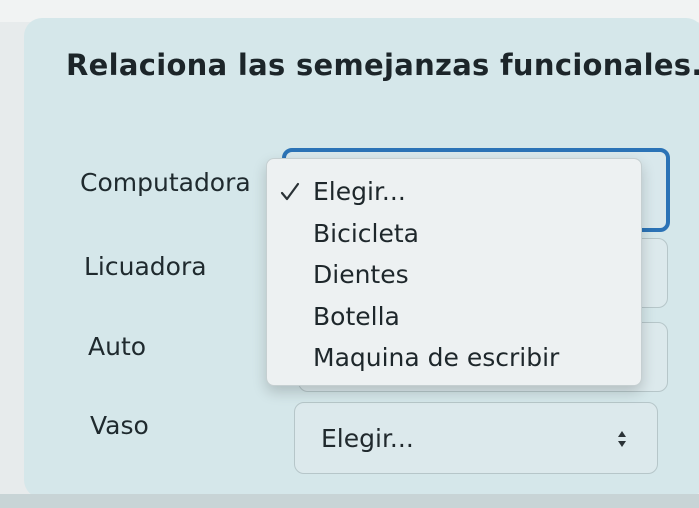  I want to click on term-label-licuadora: Licuadora, so click(145, 266).